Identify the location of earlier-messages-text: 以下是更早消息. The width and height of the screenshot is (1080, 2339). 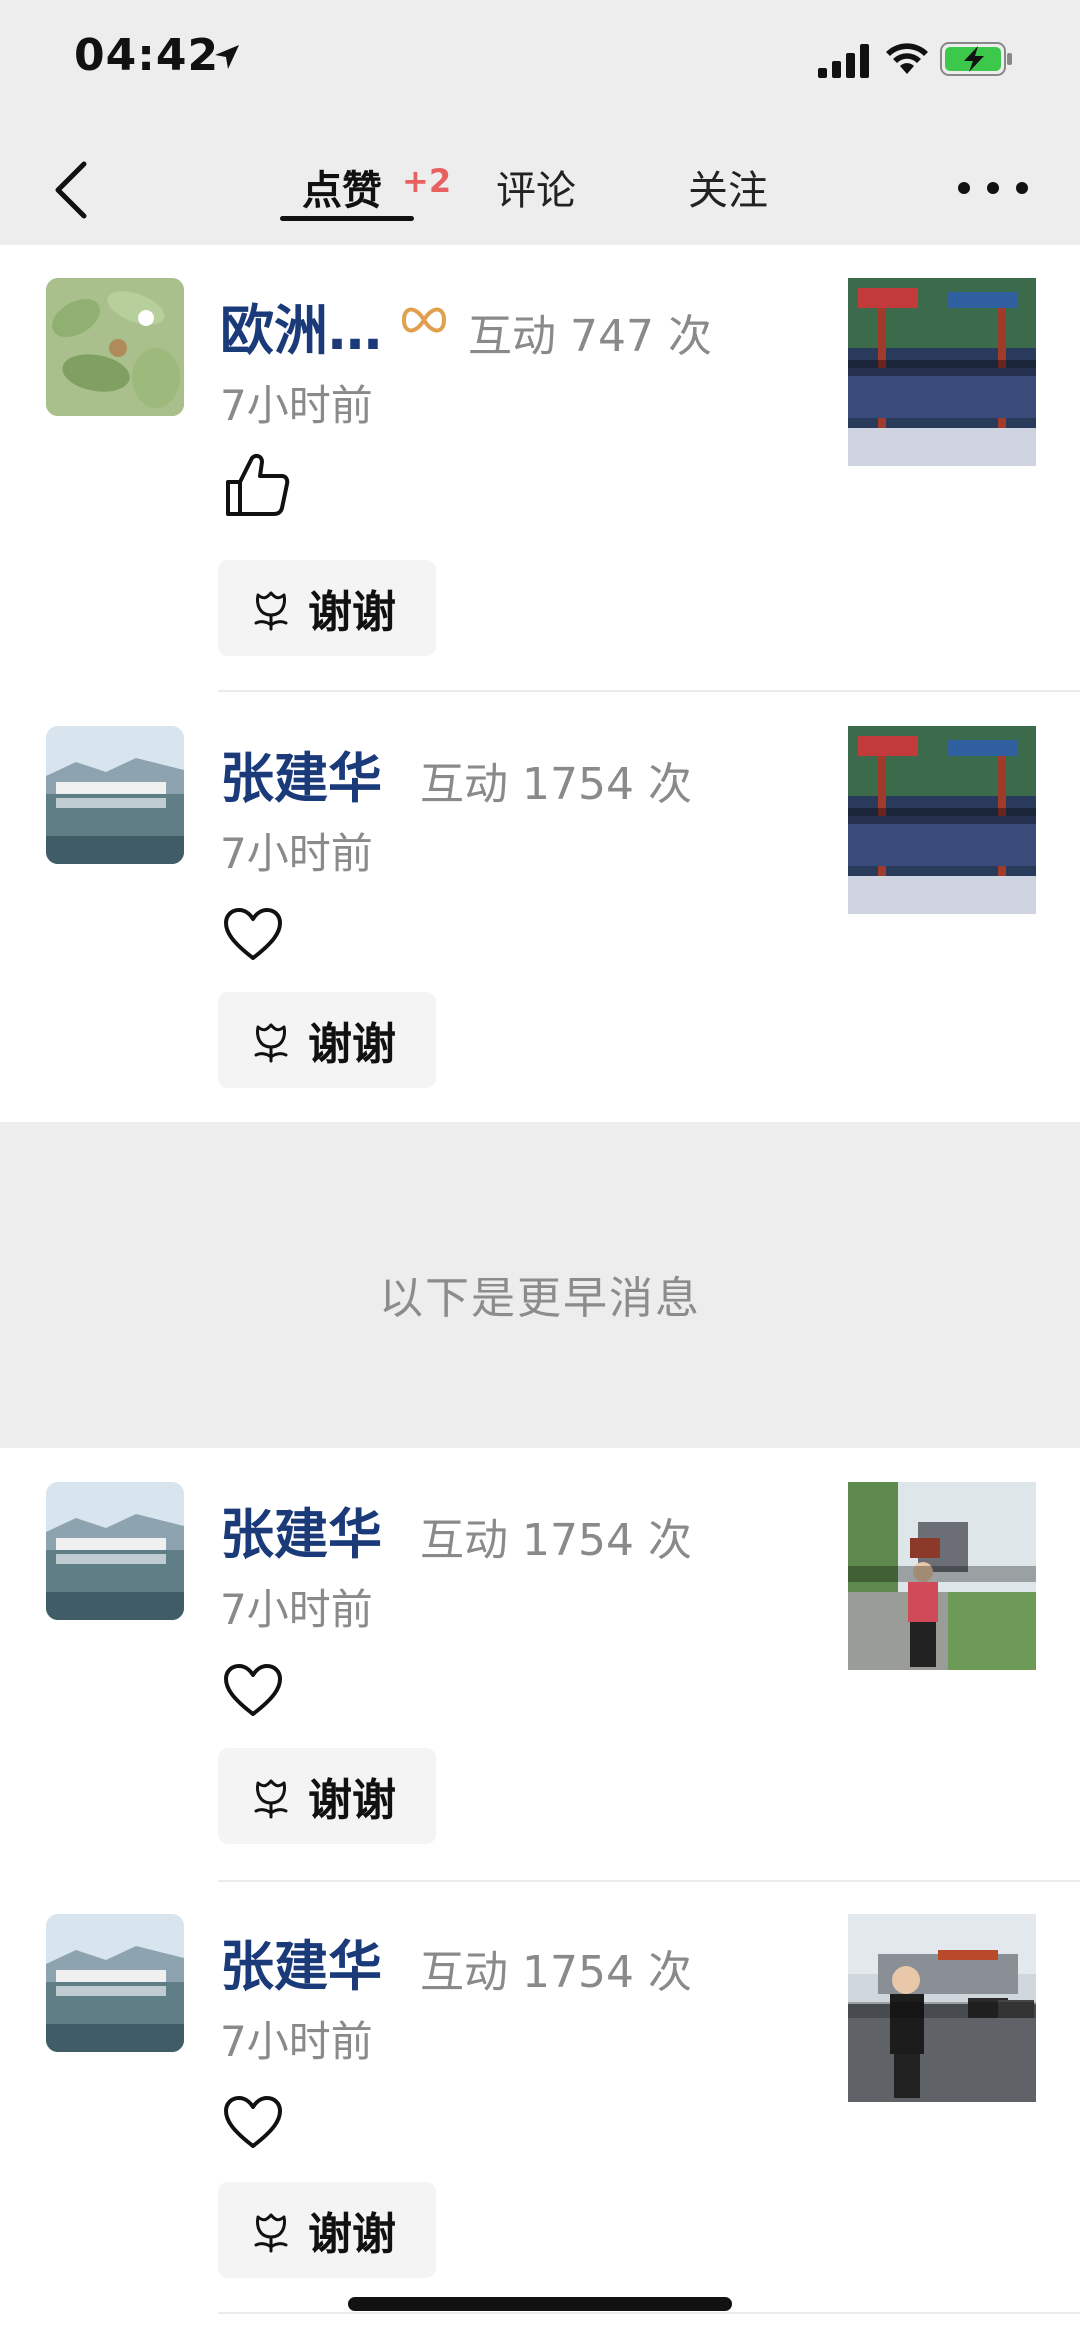
(540, 1298).